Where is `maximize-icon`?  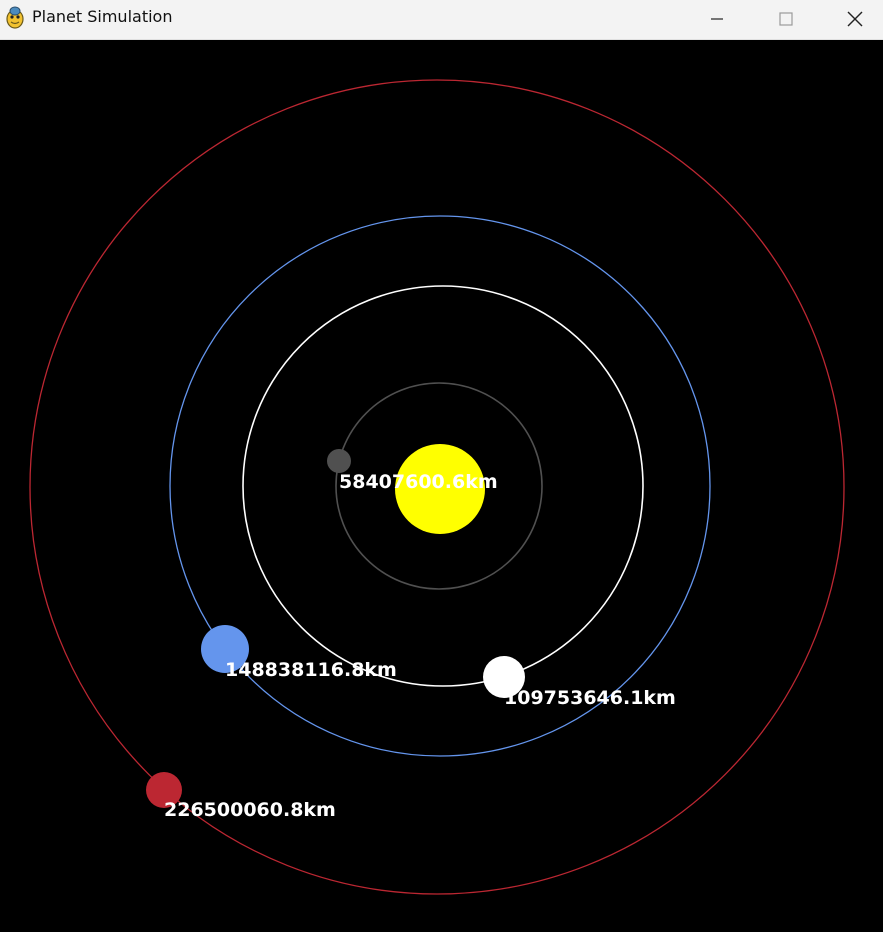
maximize-icon is located at coordinates (786, 19).